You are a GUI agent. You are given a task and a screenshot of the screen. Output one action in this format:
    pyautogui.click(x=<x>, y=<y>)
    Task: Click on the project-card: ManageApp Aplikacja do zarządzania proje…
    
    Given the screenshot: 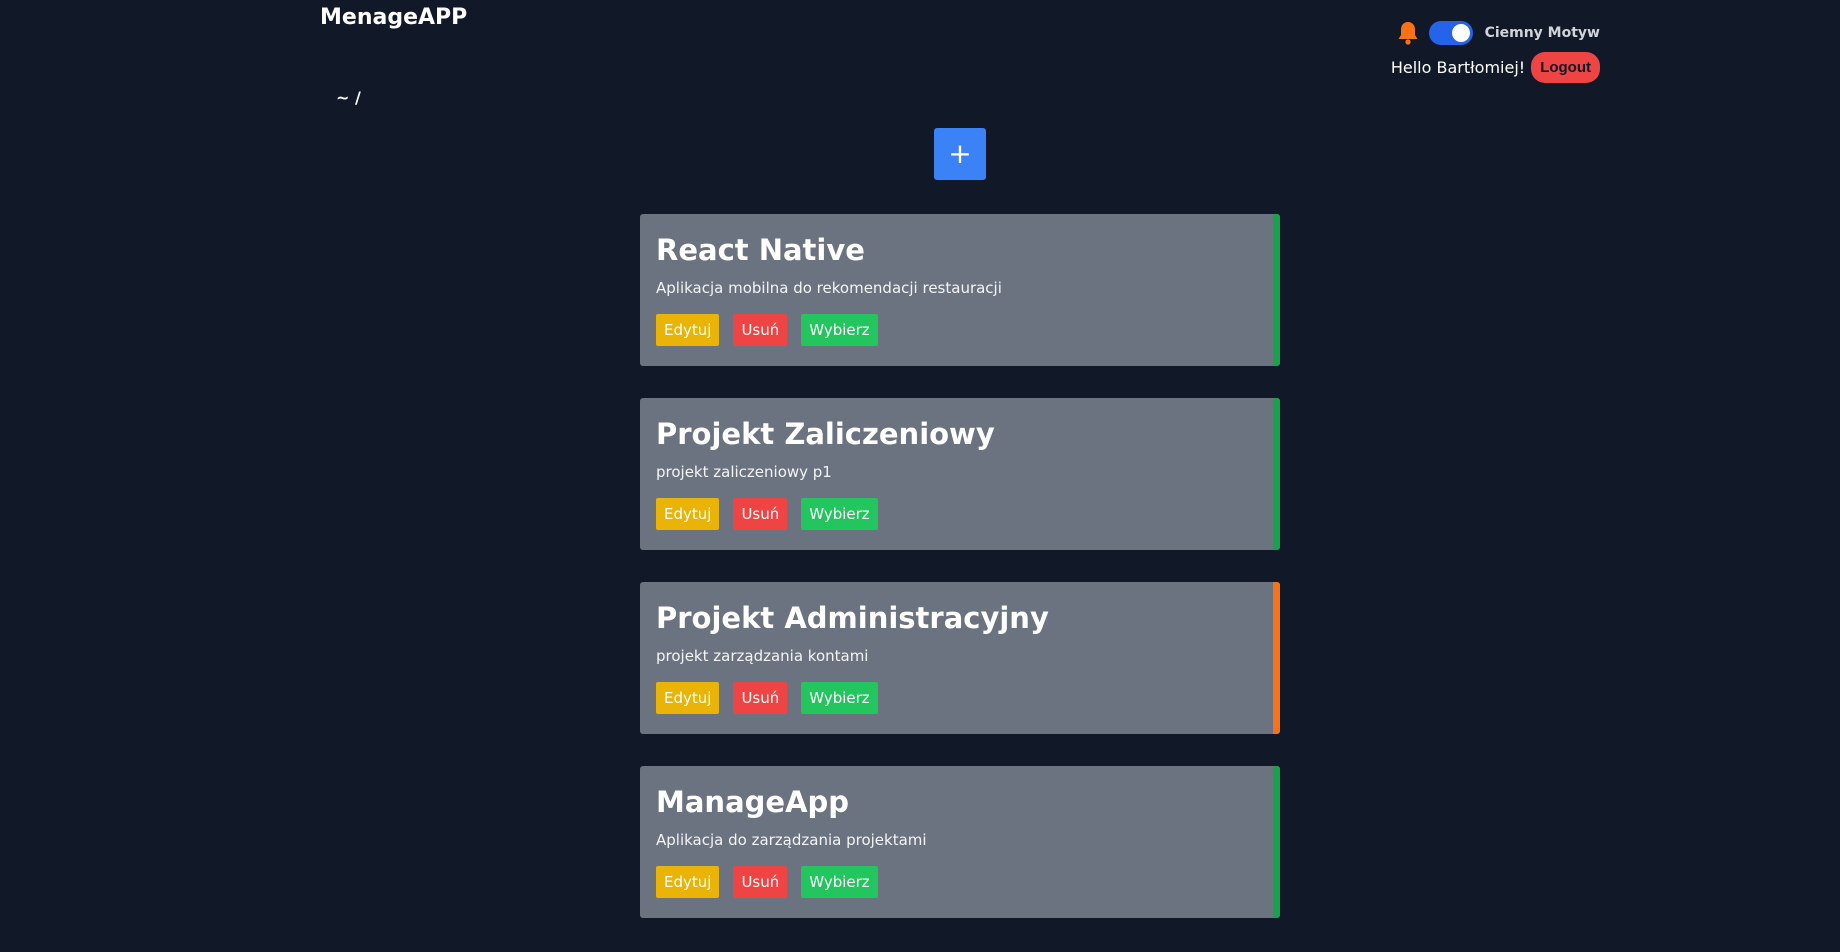 What is the action you would take?
    pyautogui.click(x=960, y=842)
    